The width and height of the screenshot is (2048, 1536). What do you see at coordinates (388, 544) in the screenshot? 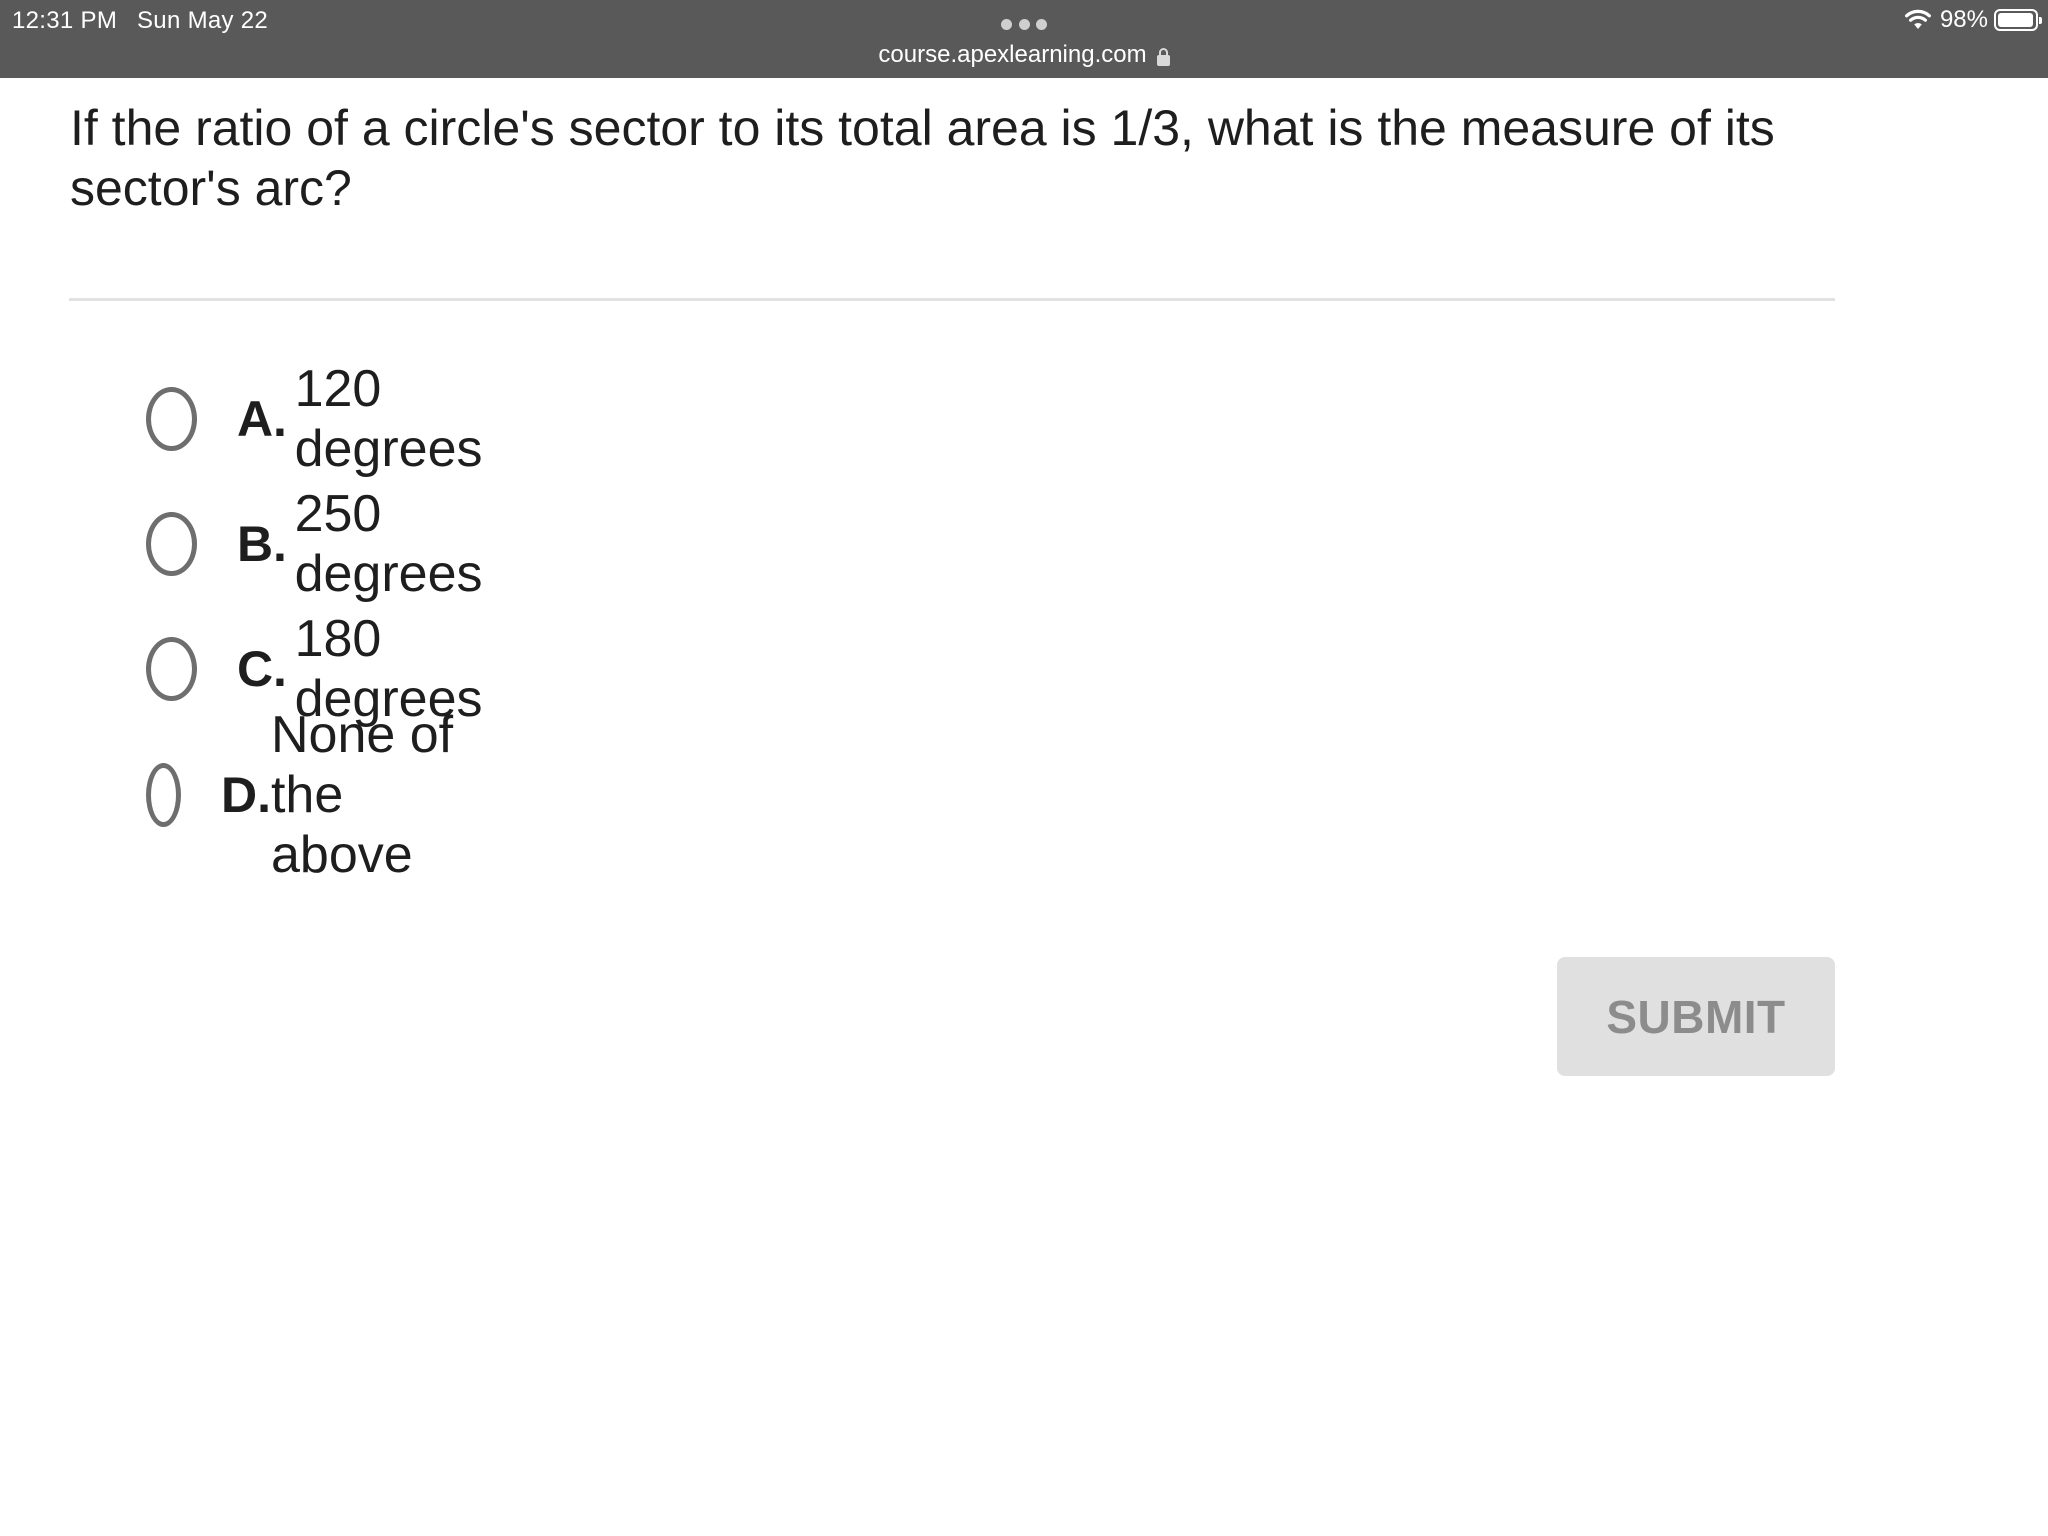
I see `option-text: 250 degrees` at bounding box center [388, 544].